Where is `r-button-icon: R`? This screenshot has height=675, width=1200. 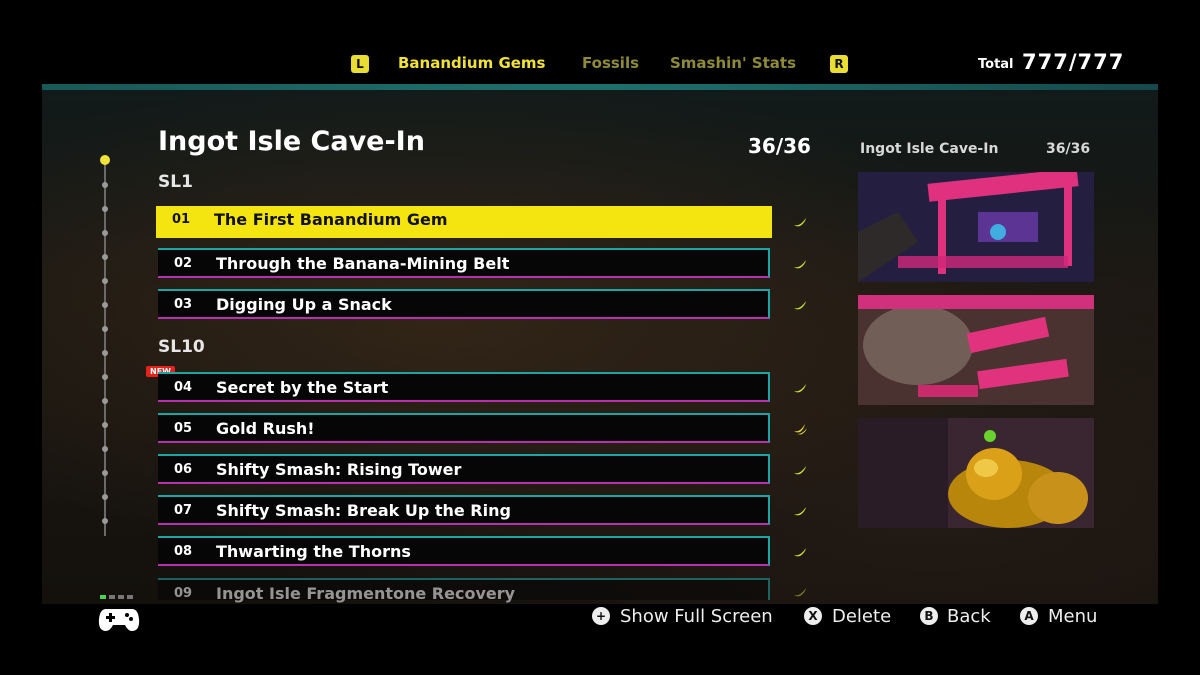 r-button-icon: R is located at coordinates (839, 64).